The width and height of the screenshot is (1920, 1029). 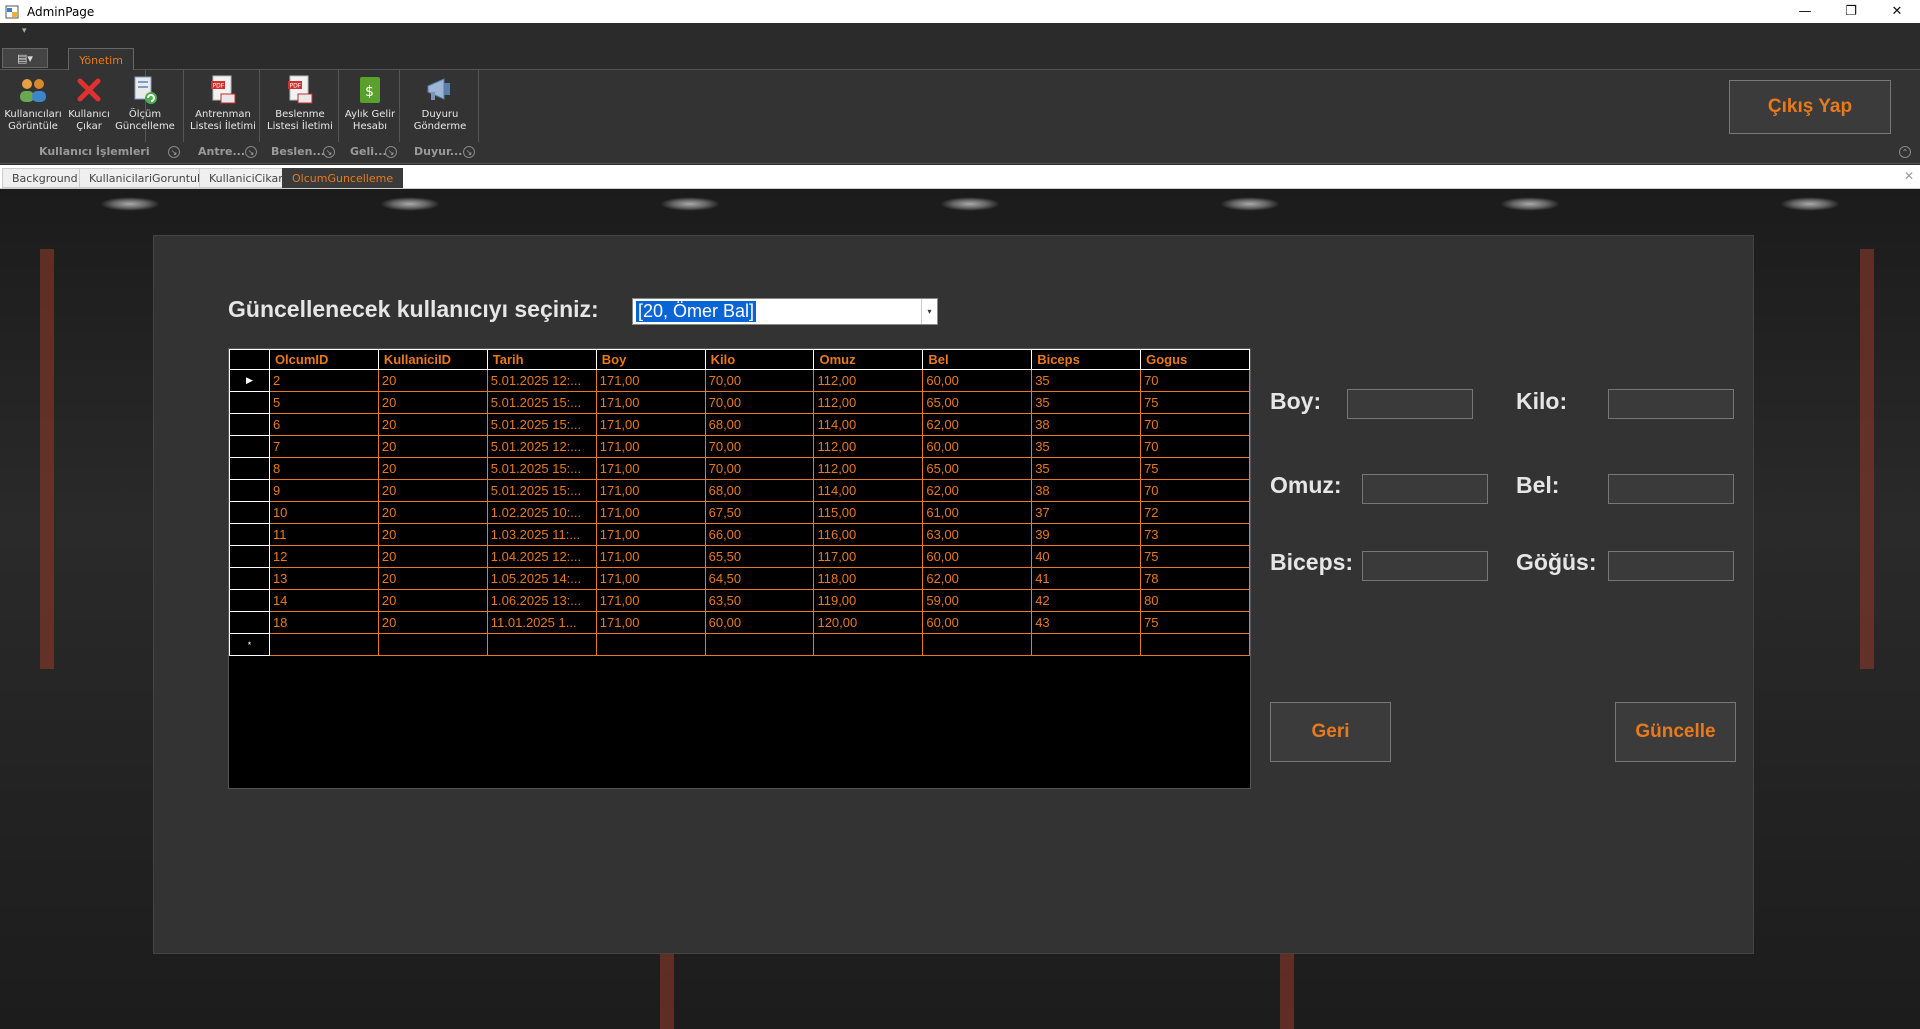 What do you see at coordinates (1671, 489) in the screenshot?
I see `bel-input` at bounding box center [1671, 489].